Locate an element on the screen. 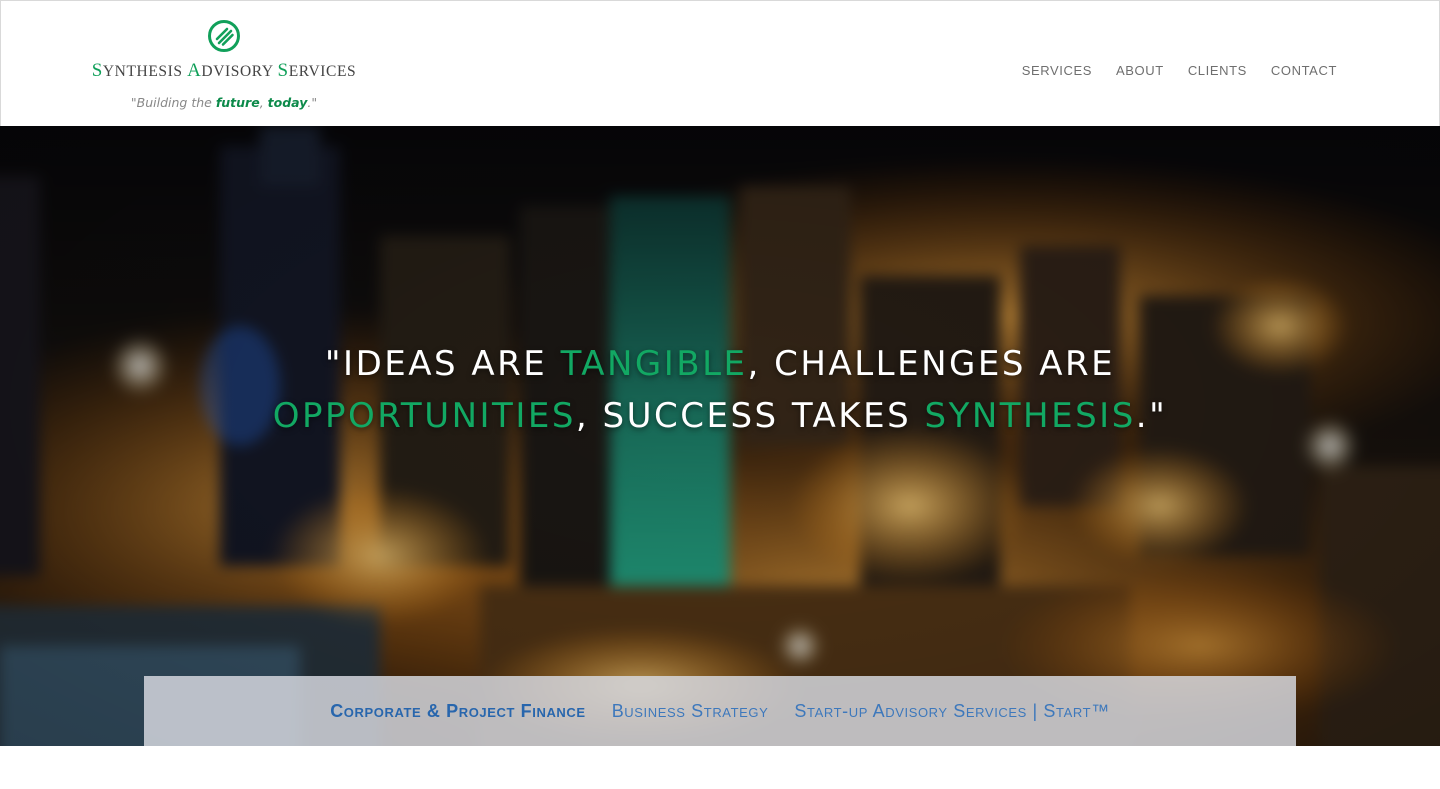 Image resolution: width=1440 pixels, height=789 pixels. tagline-suffix: ." is located at coordinates (312, 102).